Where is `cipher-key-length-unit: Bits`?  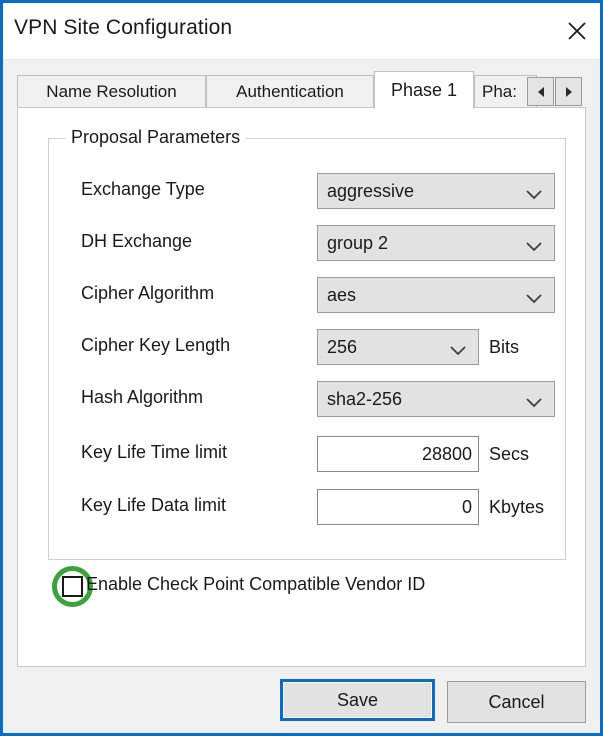
cipher-key-length-unit: Bits is located at coordinates (504, 347).